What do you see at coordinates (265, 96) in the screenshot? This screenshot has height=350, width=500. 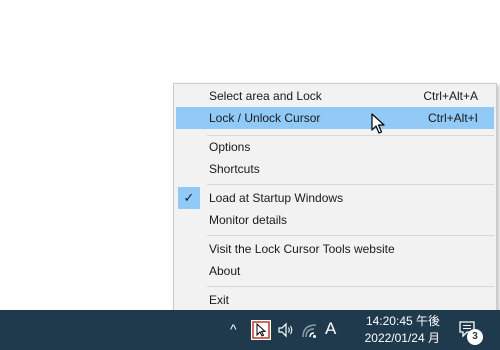 I see `menu-item-label: Select area and Lock` at bounding box center [265, 96].